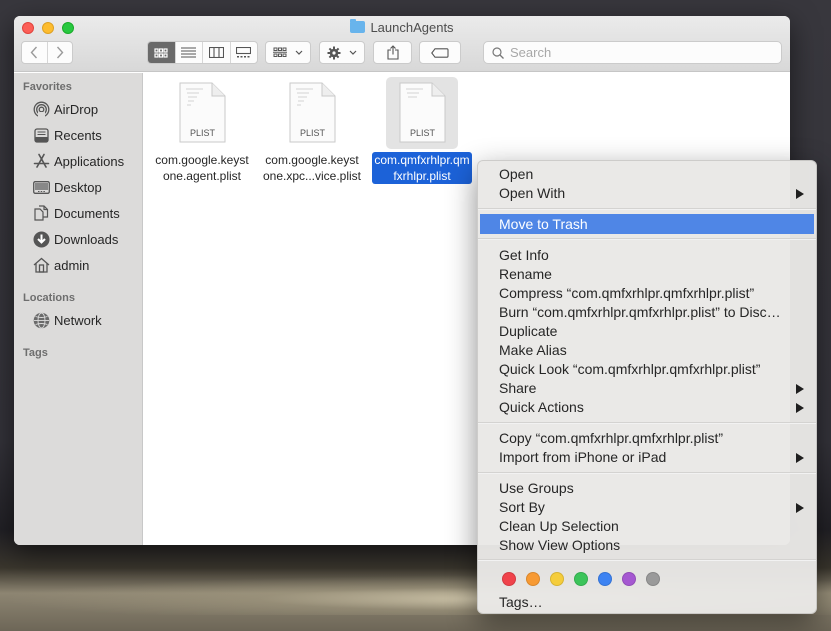 This screenshot has height=631, width=831. I want to click on sidebar-item-label: AirDrop, so click(76, 109).